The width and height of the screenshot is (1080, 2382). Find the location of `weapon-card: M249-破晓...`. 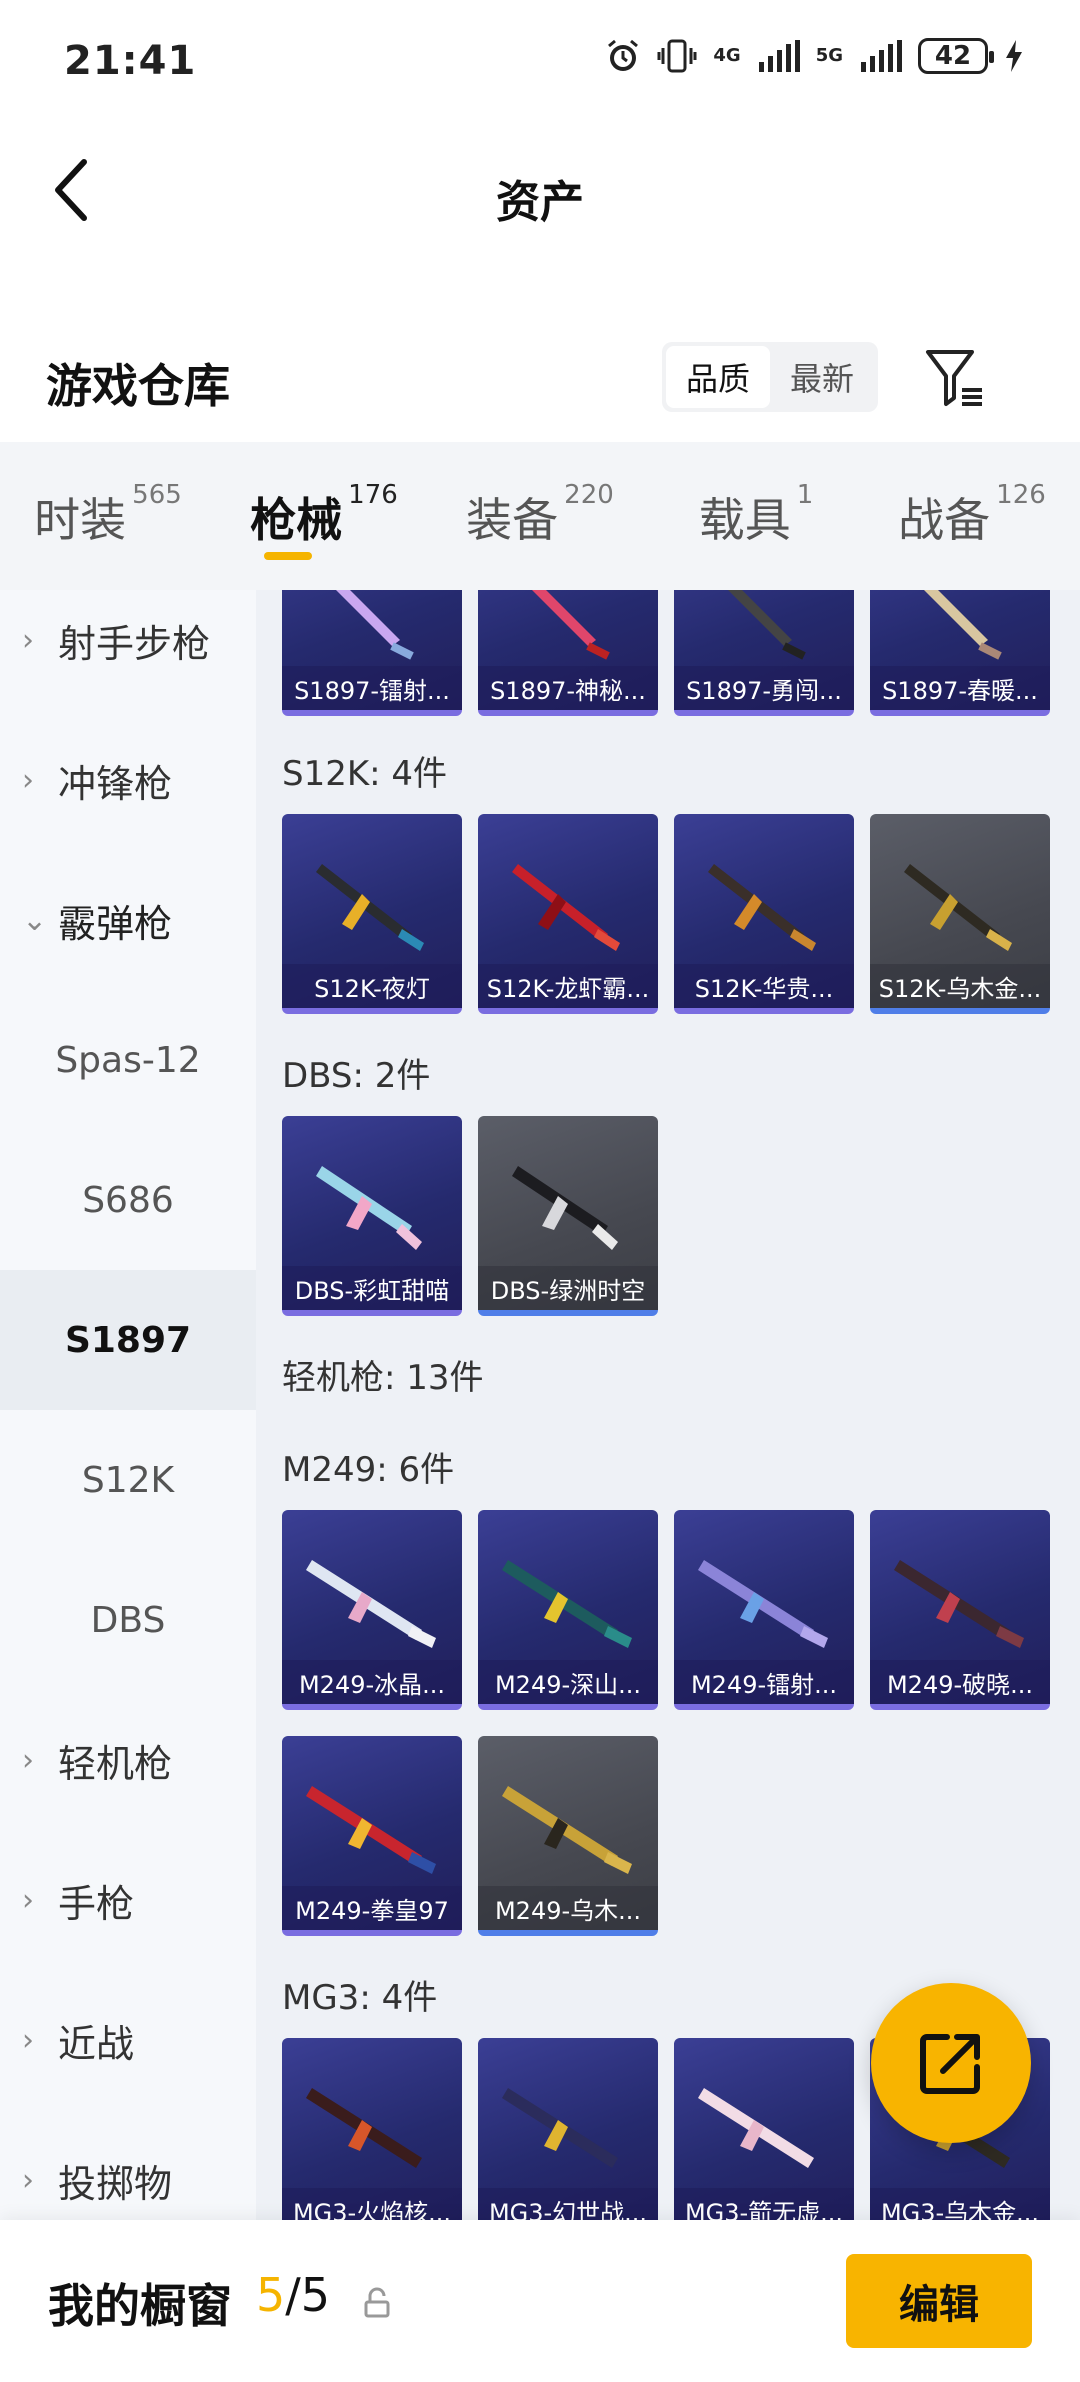

weapon-card: M249-破晓... is located at coordinates (960, 1610).